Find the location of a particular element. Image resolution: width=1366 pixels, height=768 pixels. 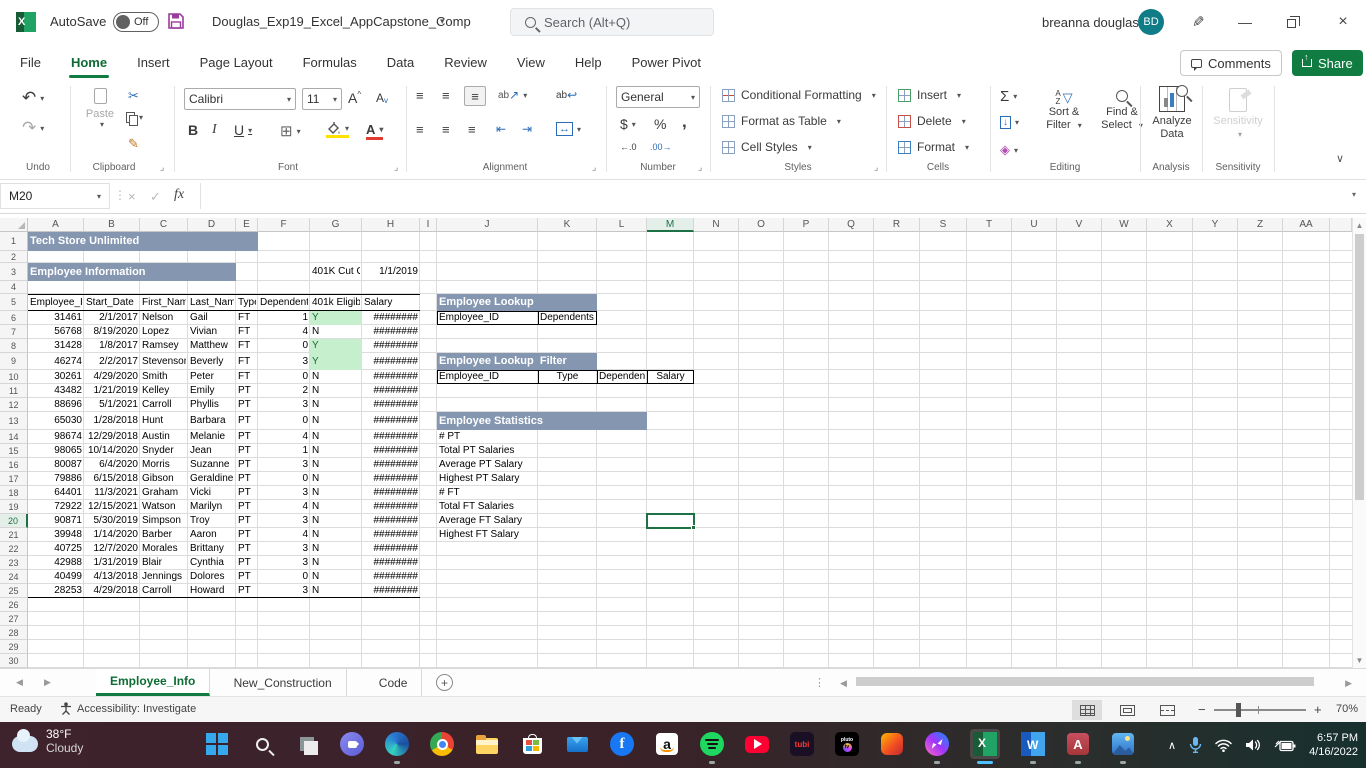

search-input: Search (Alt+Q) is located at coordinates (612, 22).